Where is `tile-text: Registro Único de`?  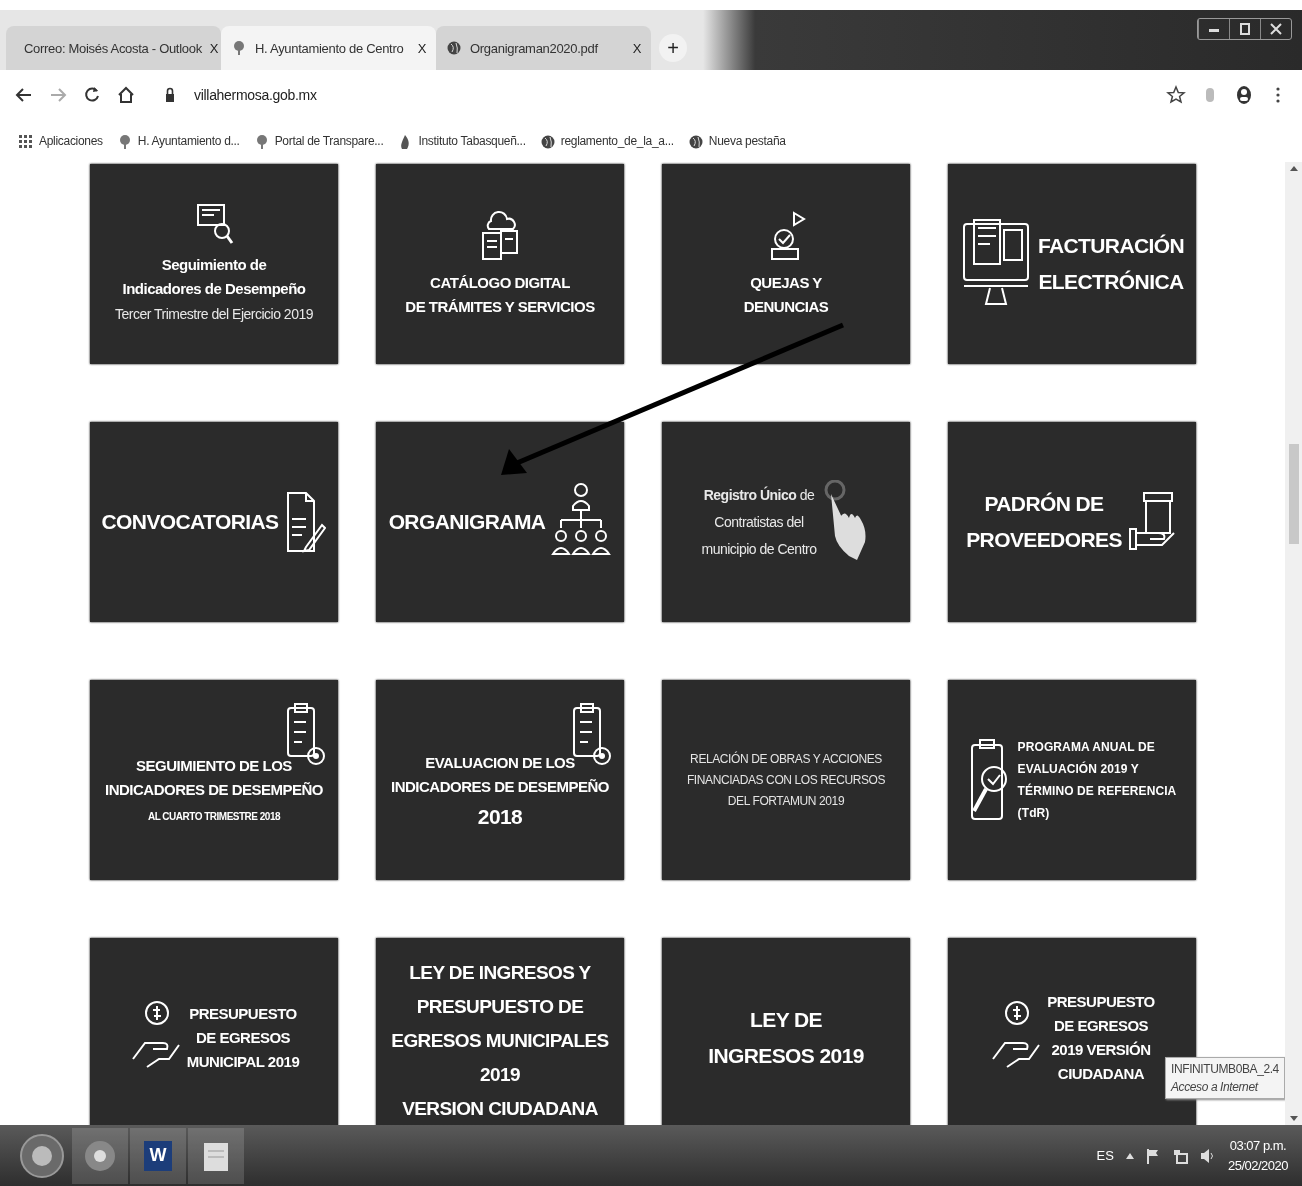 tile-text: Registro Único de is located at coordinates (759, 495).